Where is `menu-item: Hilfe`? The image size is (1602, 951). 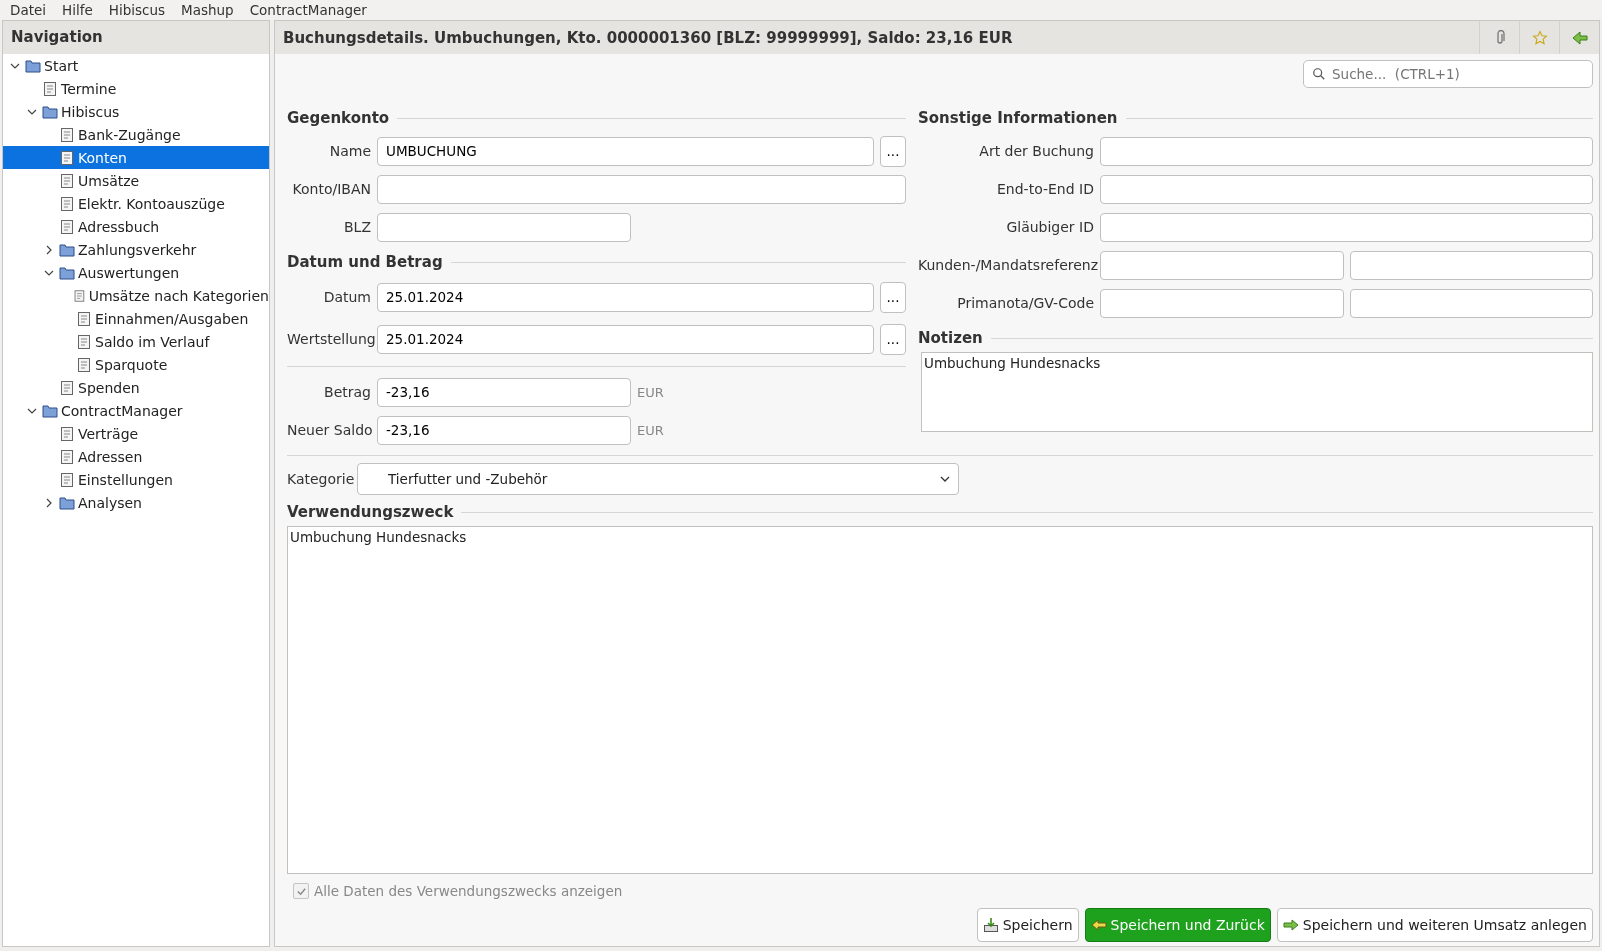
menu-item: Hilfe is located at coordinates (77, 10).